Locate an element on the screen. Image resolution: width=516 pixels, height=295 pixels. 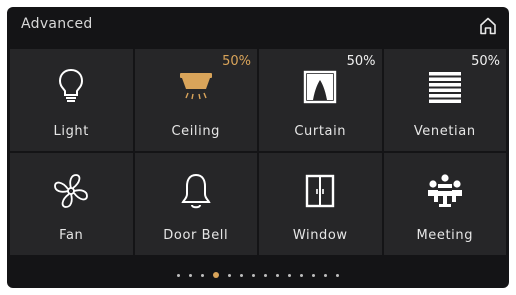
tile-label: Meeting is located at coordinates (445, 235).